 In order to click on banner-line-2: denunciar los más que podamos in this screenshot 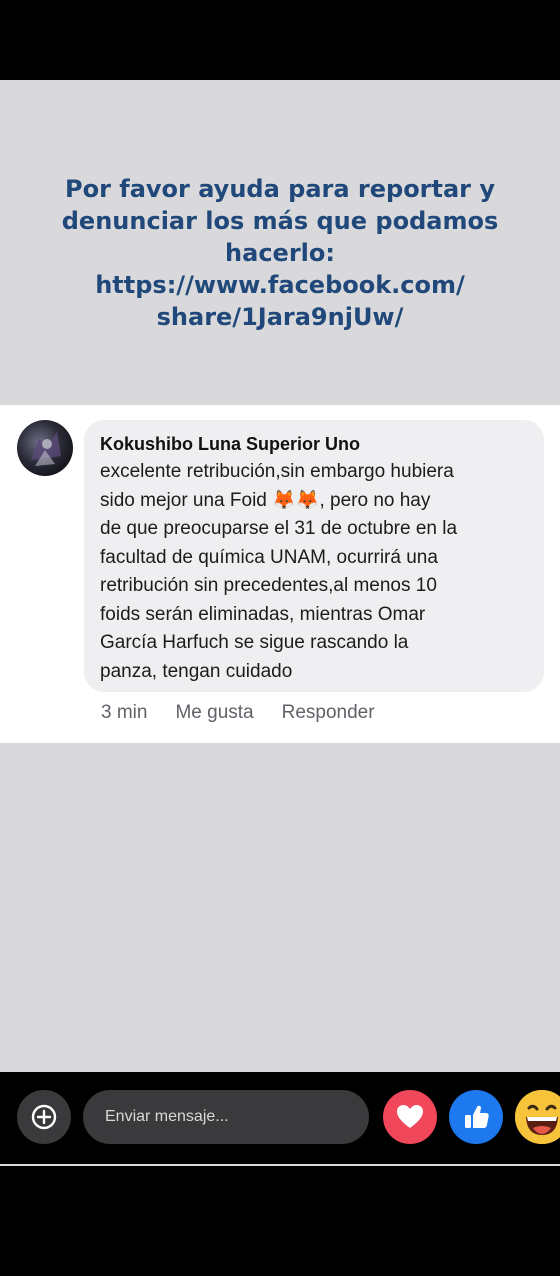, I will do `click(280, 220)`.